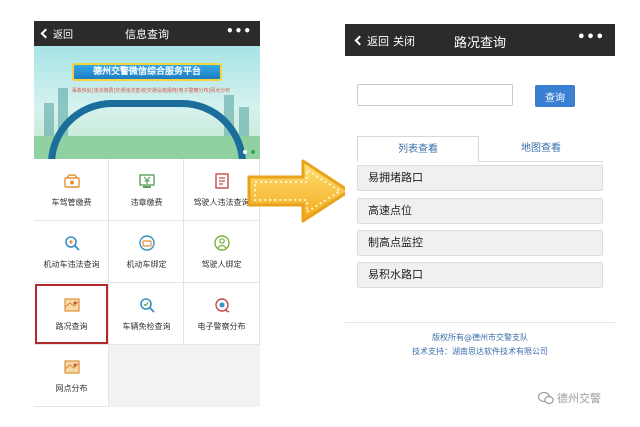 Image resolution: width=640 pixels, height=427 pixels. What do you see at coordinates (146, 190) in the screenshot?
I see `grid-item-violation-fee: 违章缴费` at bounding box center [146, 190].